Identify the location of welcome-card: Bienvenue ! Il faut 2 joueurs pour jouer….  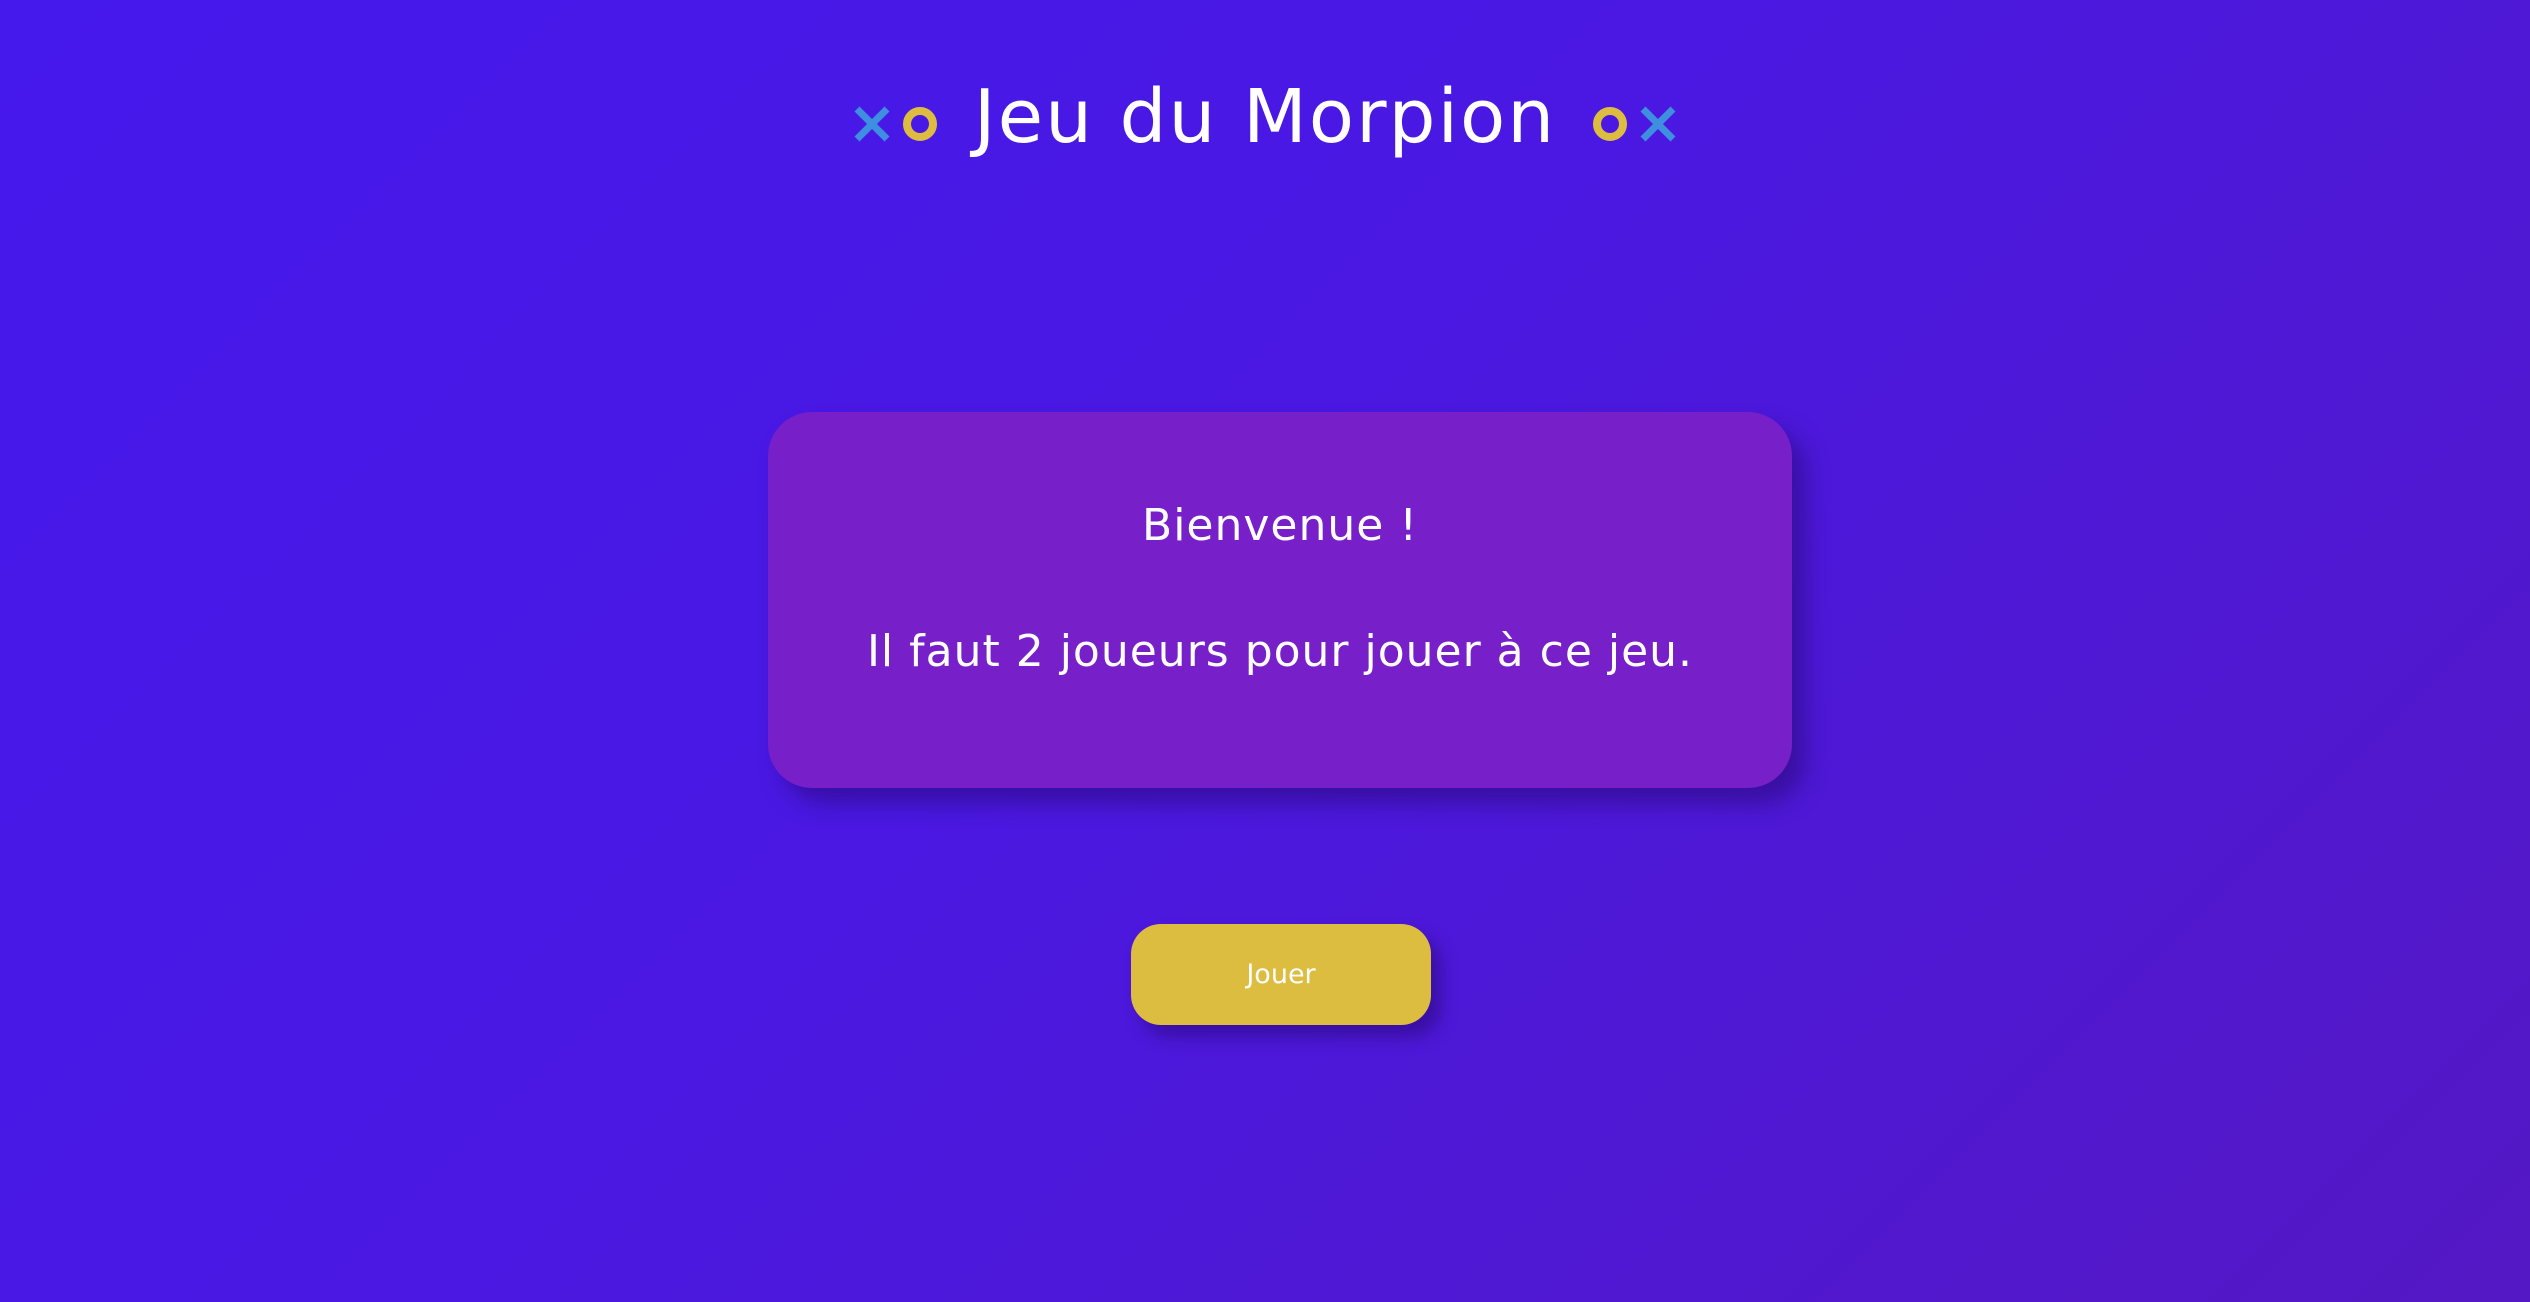
(1280, 600).